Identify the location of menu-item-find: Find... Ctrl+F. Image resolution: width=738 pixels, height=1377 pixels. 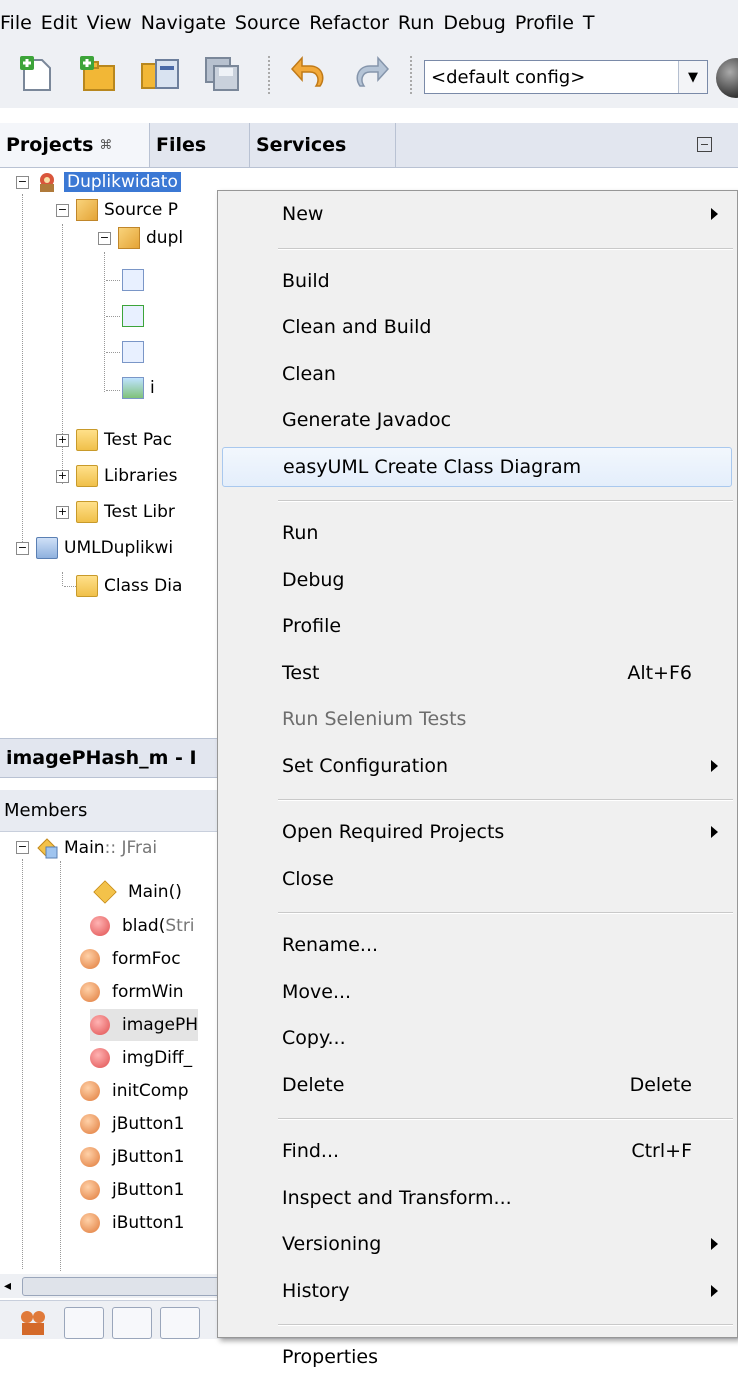
(477, 1151).